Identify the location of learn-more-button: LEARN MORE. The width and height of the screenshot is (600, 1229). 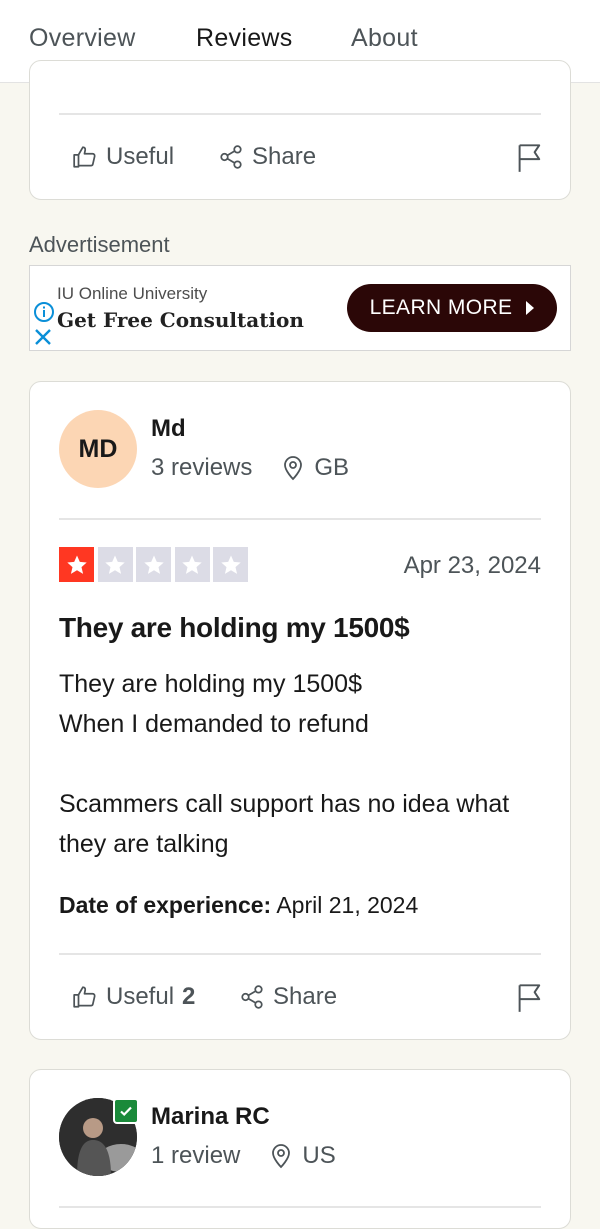
(452, 308).